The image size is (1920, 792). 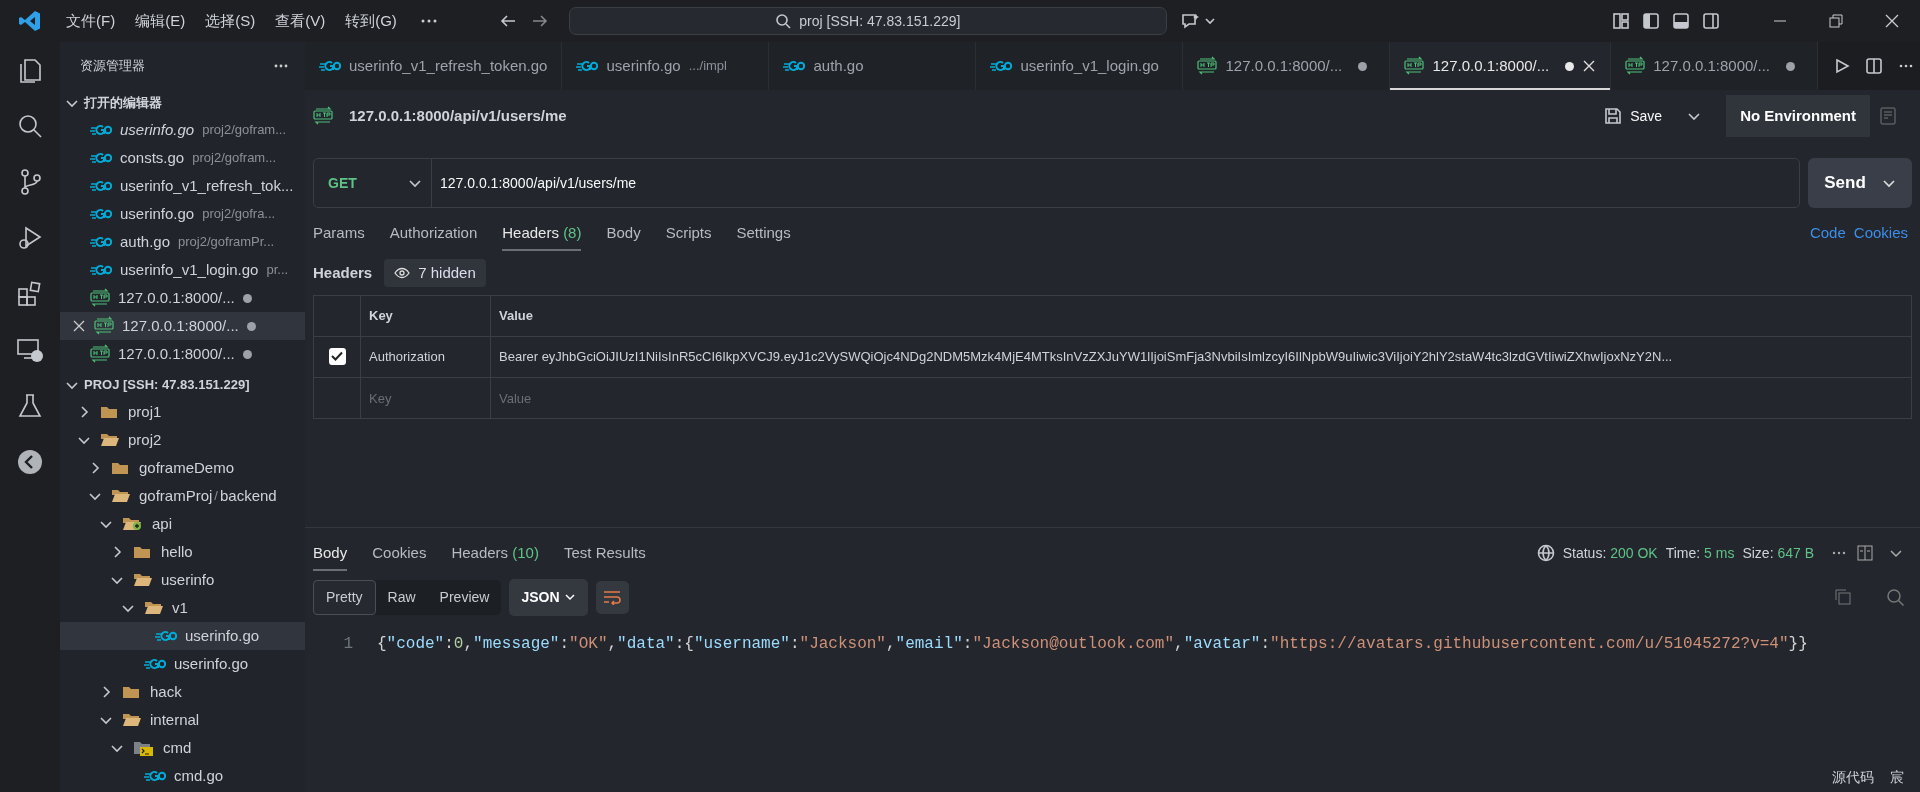 What do you see at coordinates (434, 66) in the screenshot?
I see `editor-tab: userinfo_v1_refresh_token.go` at bounding box center [434, 66].